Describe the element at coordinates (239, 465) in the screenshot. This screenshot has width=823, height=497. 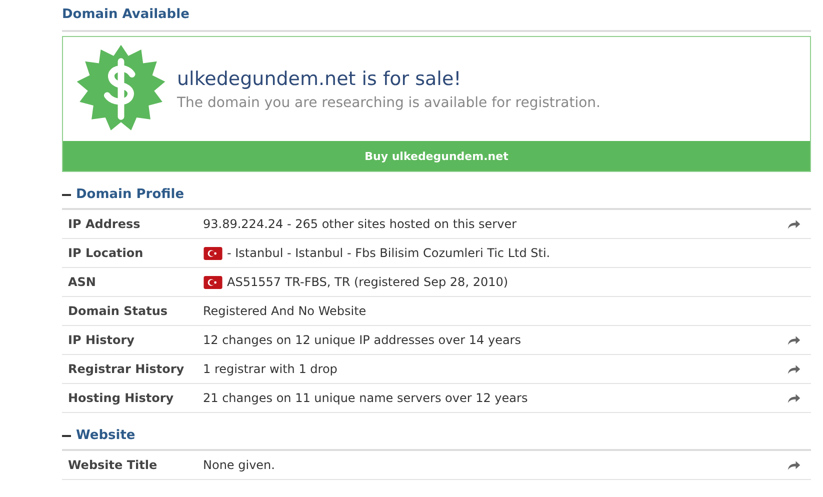
I see `row-value: None given.` at that location.